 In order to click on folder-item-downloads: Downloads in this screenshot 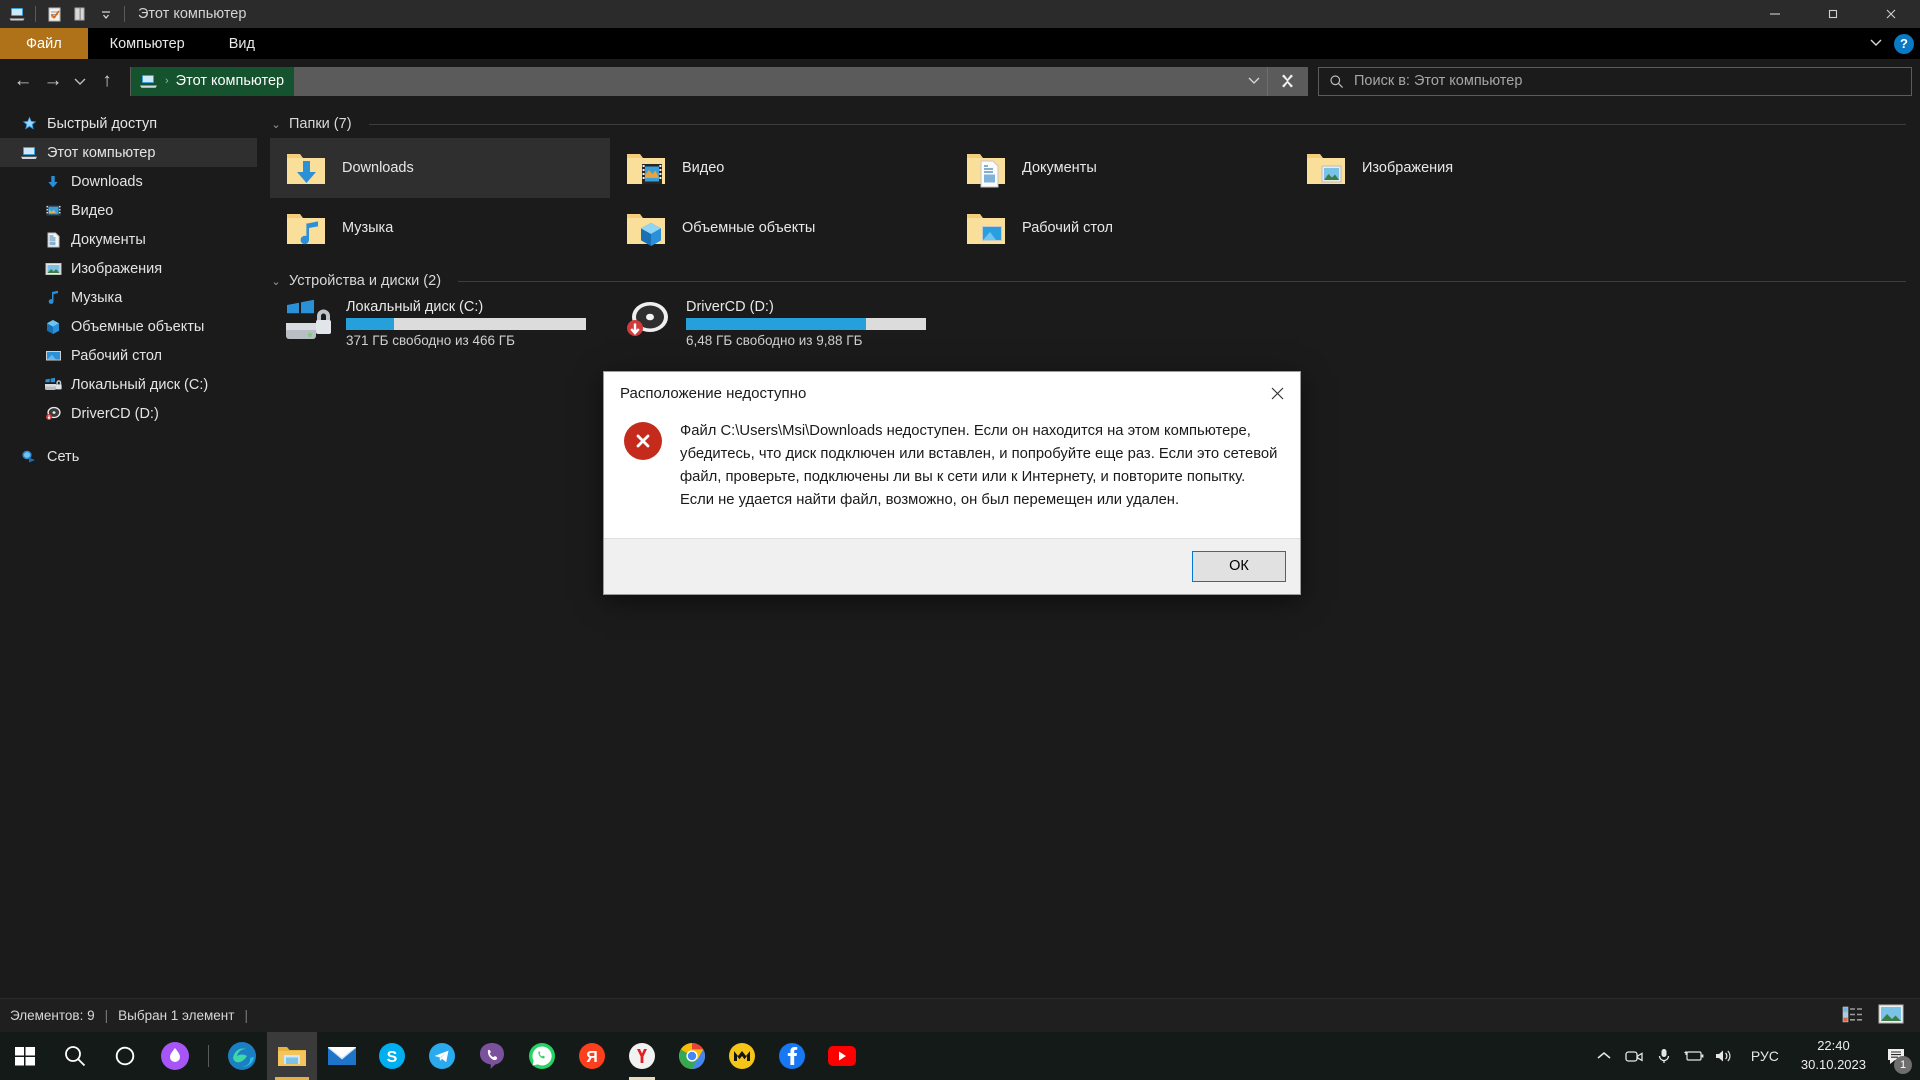, I will do `click(440, 168)`.